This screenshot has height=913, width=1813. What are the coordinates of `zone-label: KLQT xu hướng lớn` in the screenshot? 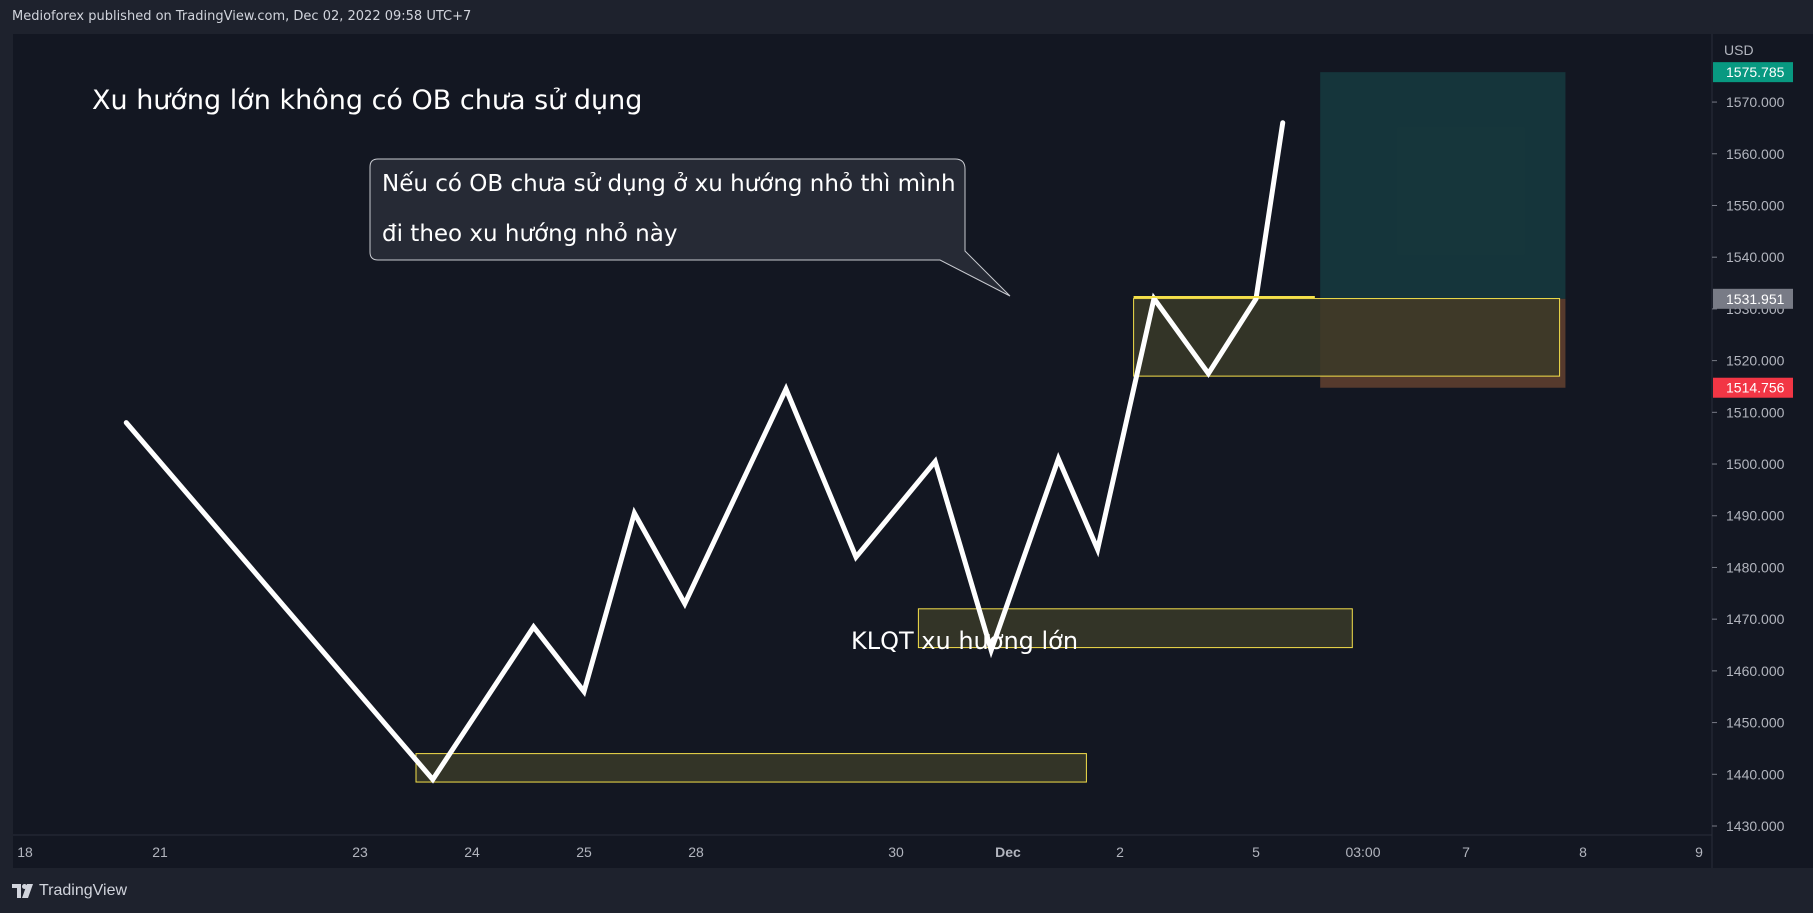 It's located at (964, 641).